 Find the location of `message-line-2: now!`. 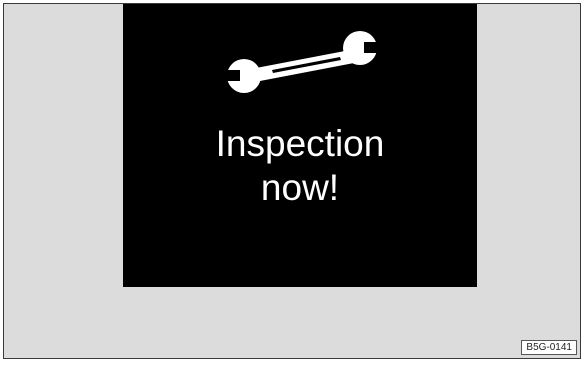

message-line-2: now! is located at coordinates (300, 187).